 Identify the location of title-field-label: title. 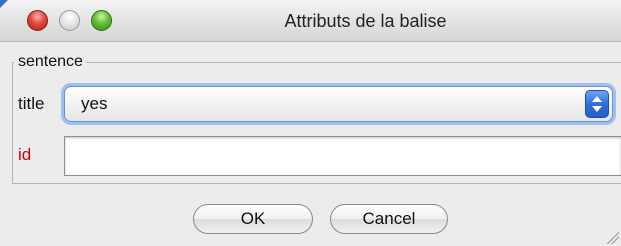
(31, 103).